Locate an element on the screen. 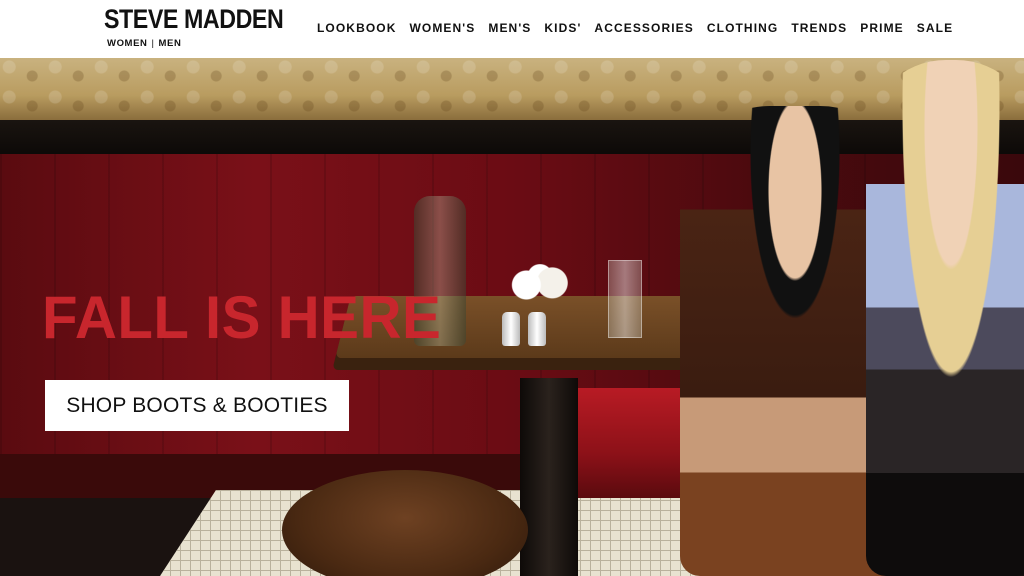 The height and width of the screenshot is (576, 1024). nav-accessories: ACCESSORIES is located at coordinates (643, 28).